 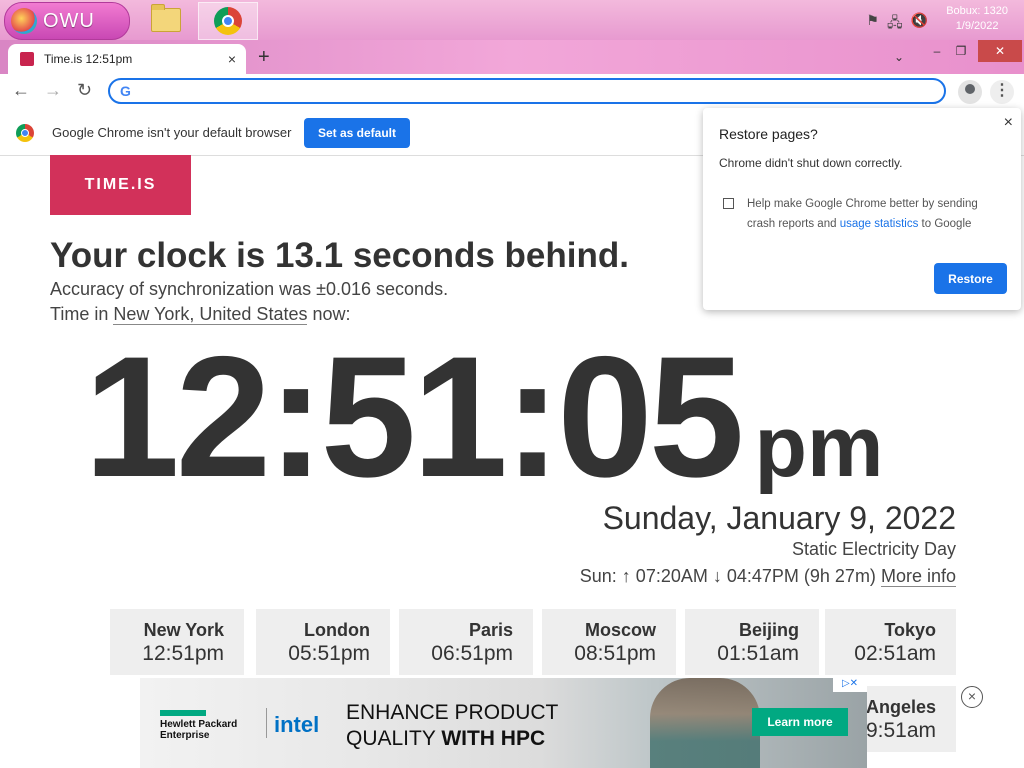 What do you see at coordinates (125, 91) in the screenshot?
I see `google-icon: G` at bounding box center [125, 91].